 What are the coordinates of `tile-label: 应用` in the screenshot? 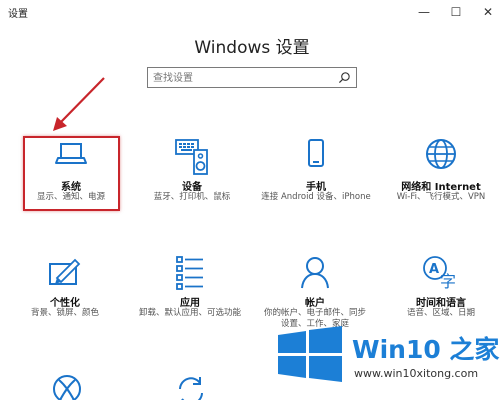 It's located at (190, 303).